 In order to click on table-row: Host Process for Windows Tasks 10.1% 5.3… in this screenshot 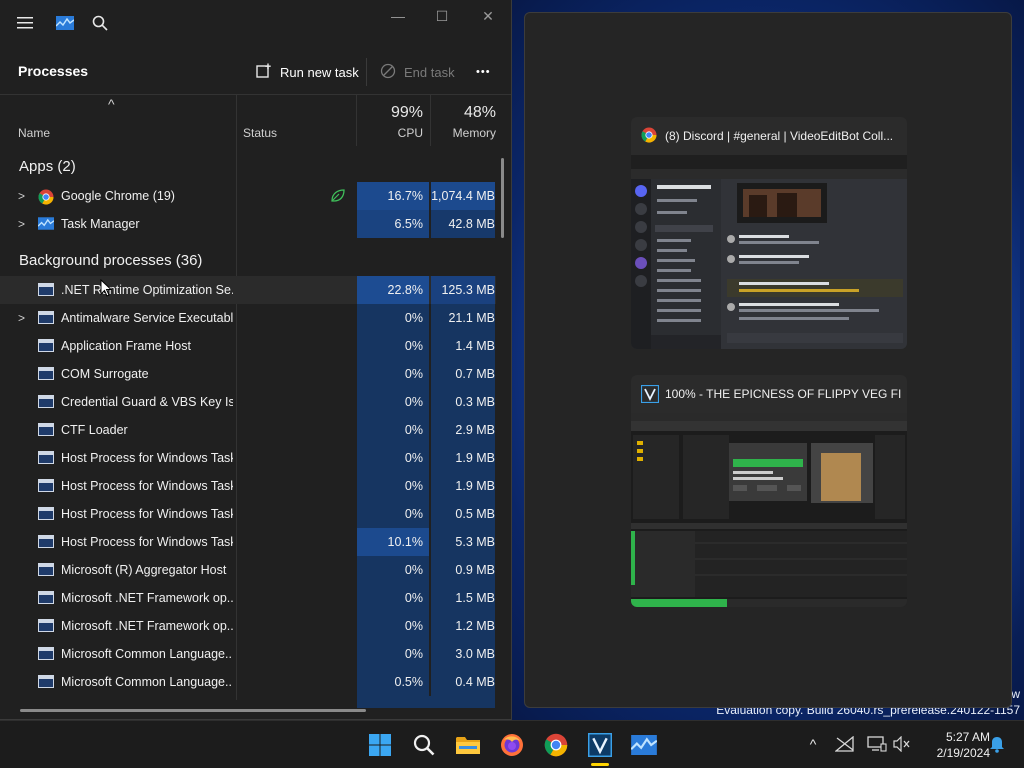, I will do `click(248, 542)`.